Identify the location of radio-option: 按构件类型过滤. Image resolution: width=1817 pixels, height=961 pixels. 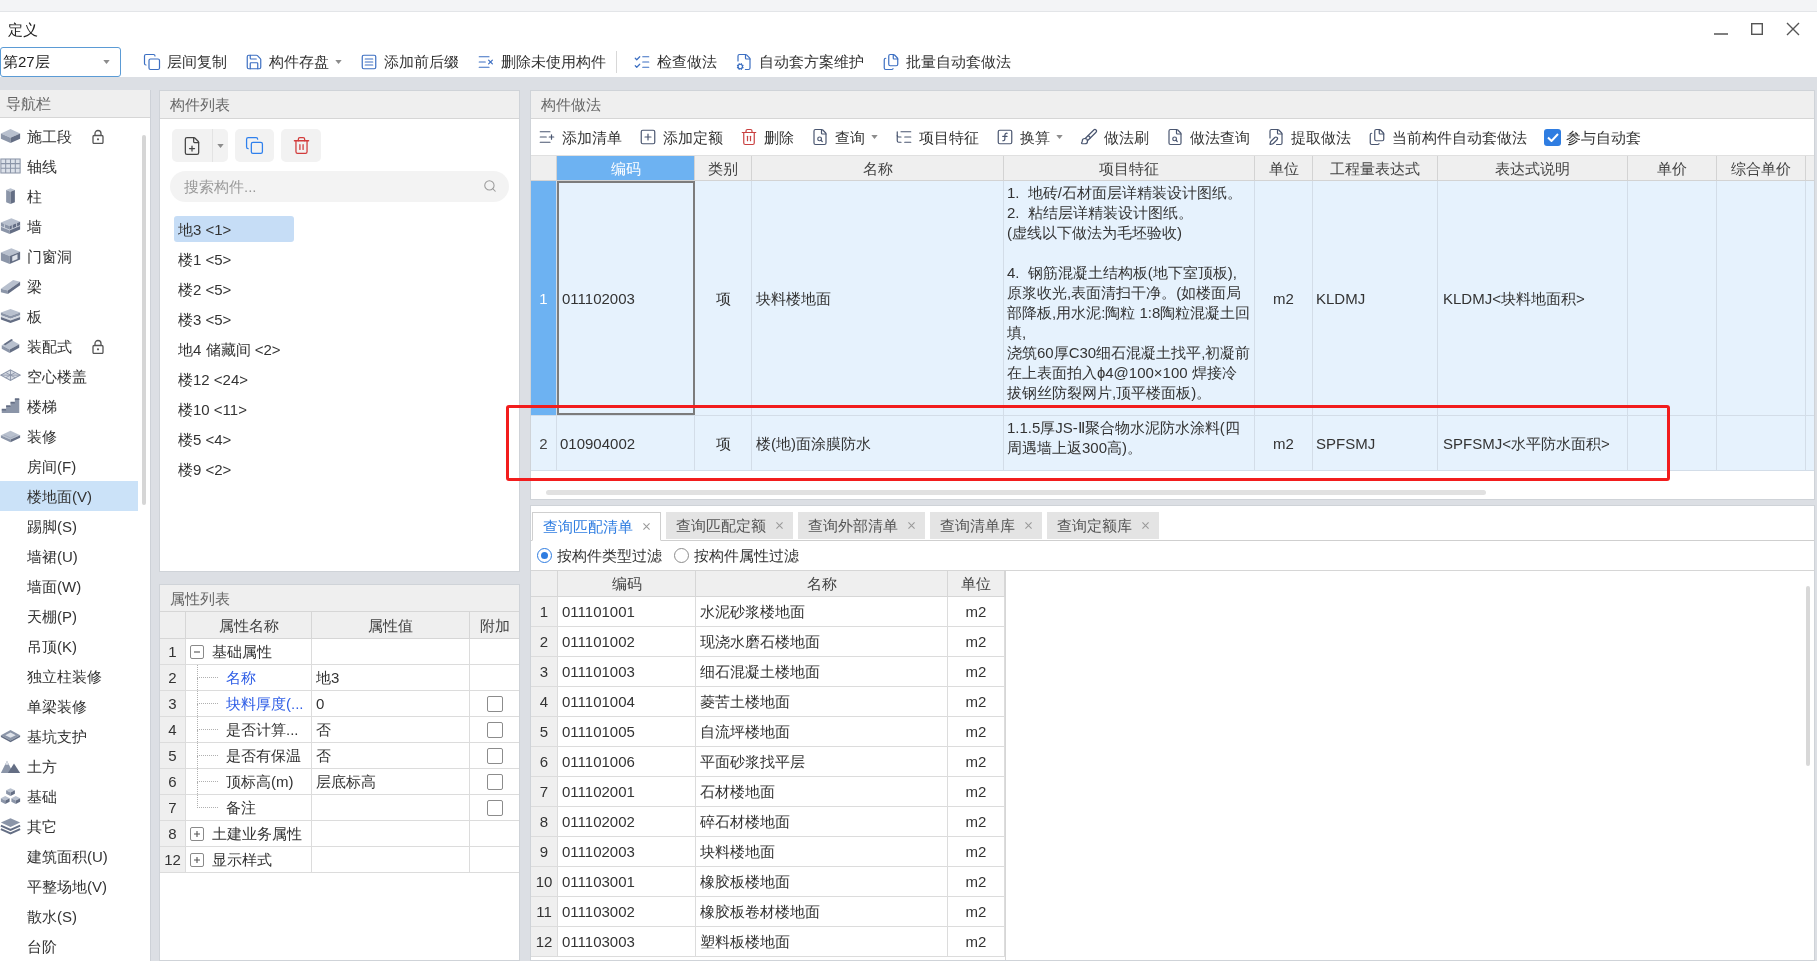
(599, 555).